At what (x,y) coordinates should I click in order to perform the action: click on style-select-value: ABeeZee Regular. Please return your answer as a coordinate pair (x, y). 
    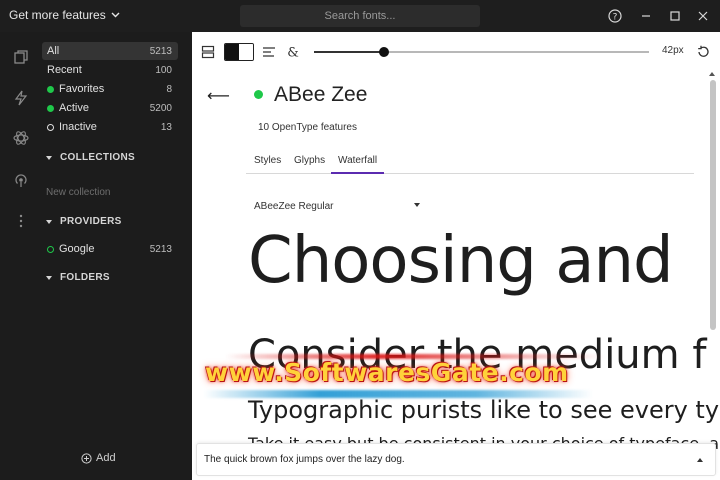
    Looking at the image, I should click on (294, 206).